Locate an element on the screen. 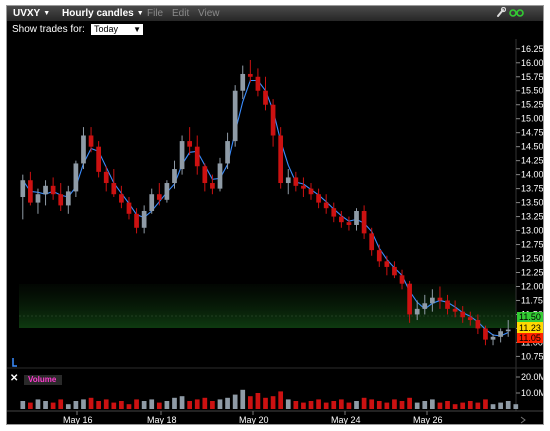 This screenshot has width=550, height=431. link-icon is located at coordinates (517, 14).